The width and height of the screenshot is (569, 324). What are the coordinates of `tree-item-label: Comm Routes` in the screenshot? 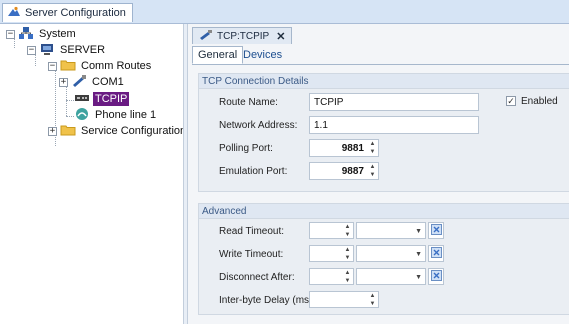 It's located at (116, 66).